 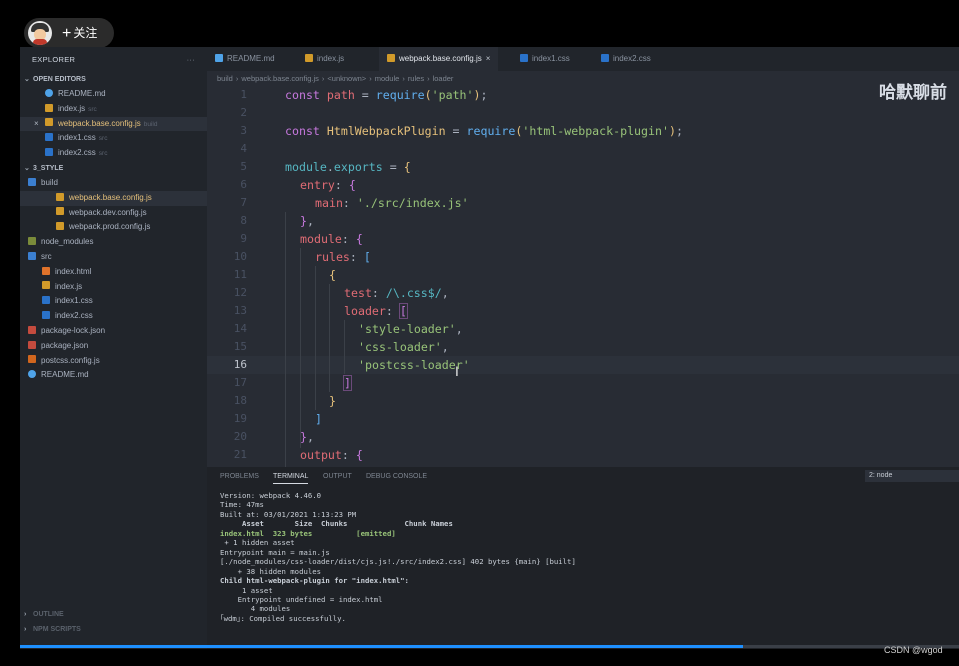 What do you see at coordinates (113, 79) in the screenshot?
I see `open-editors-section: ⌄ OPEN EDITORS` at bounding box center [113, 79].